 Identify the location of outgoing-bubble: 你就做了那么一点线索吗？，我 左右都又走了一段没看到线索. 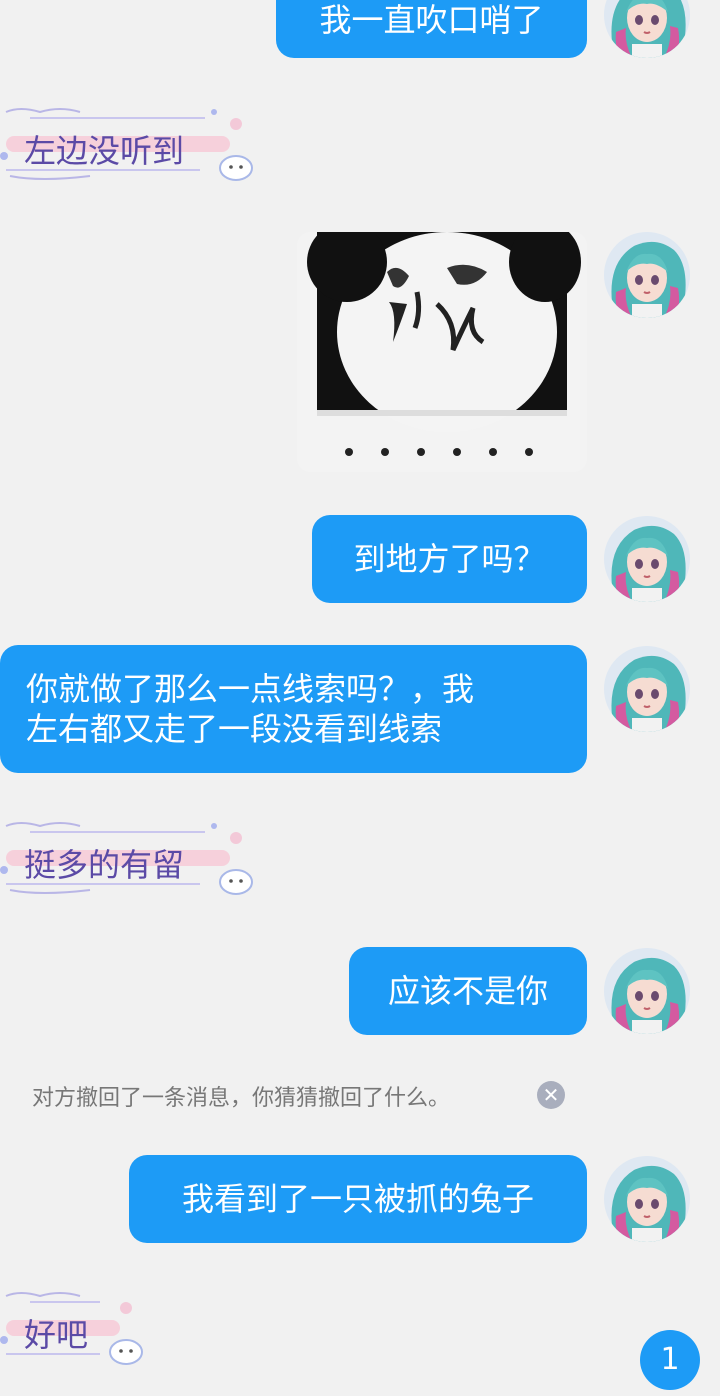
(293, 709).